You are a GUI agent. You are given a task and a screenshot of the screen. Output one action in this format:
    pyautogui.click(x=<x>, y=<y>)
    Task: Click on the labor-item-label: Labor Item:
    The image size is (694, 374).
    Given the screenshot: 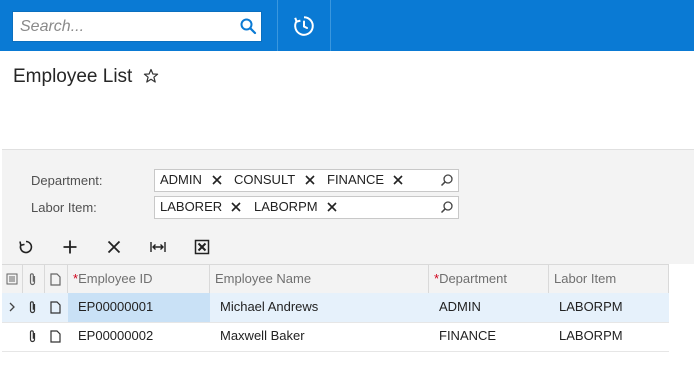 What is the action you would take?
    pyautogui.click(x=64, y=207)
    